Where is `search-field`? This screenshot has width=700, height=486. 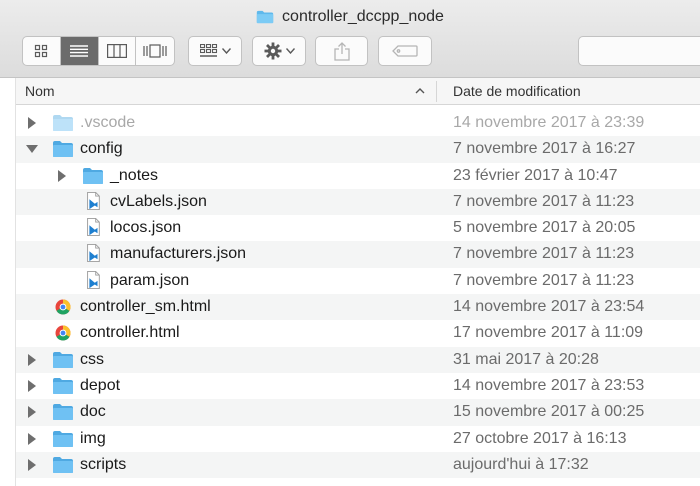 search-field is located at coordinates (639, 51).